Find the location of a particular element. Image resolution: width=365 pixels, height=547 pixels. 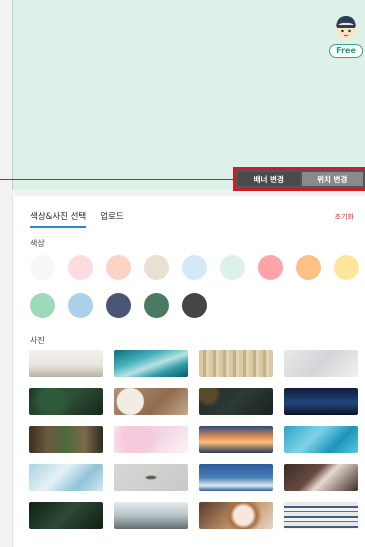

palm-leaves-photo is located at coordinates (66, 515).